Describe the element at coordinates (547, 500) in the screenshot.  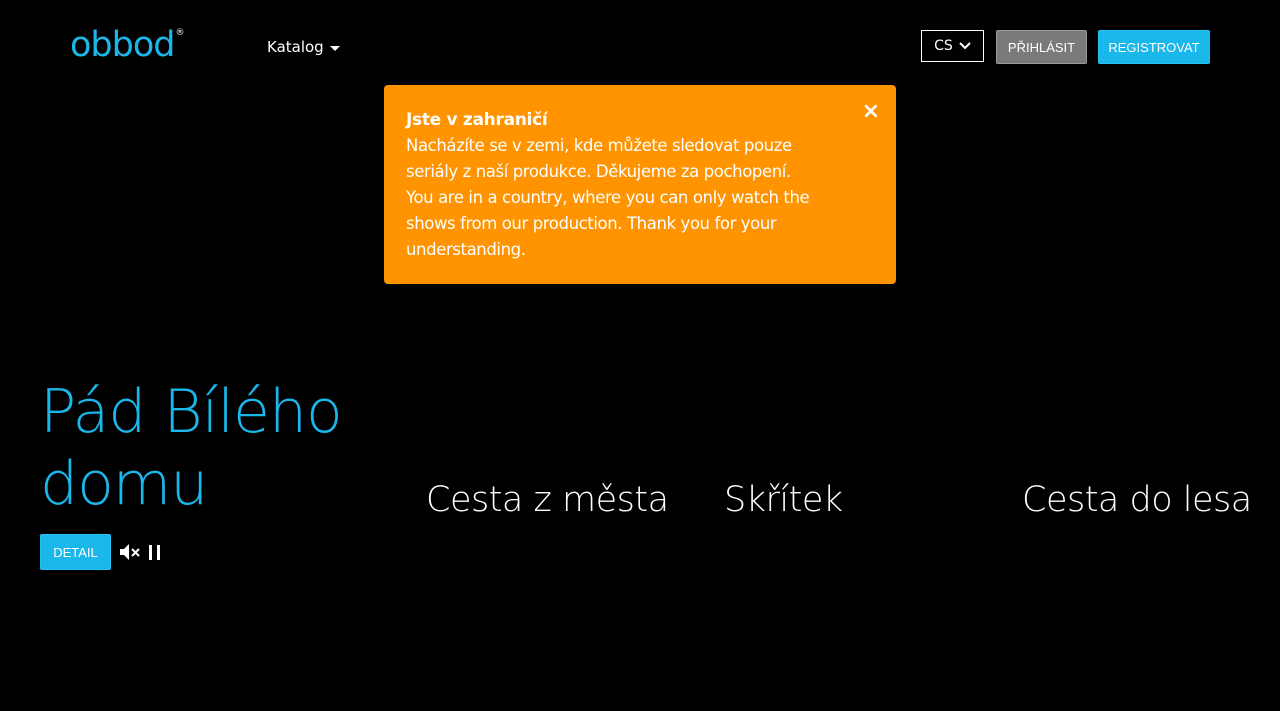
I see `slide-title: Cesta z města` at that location.